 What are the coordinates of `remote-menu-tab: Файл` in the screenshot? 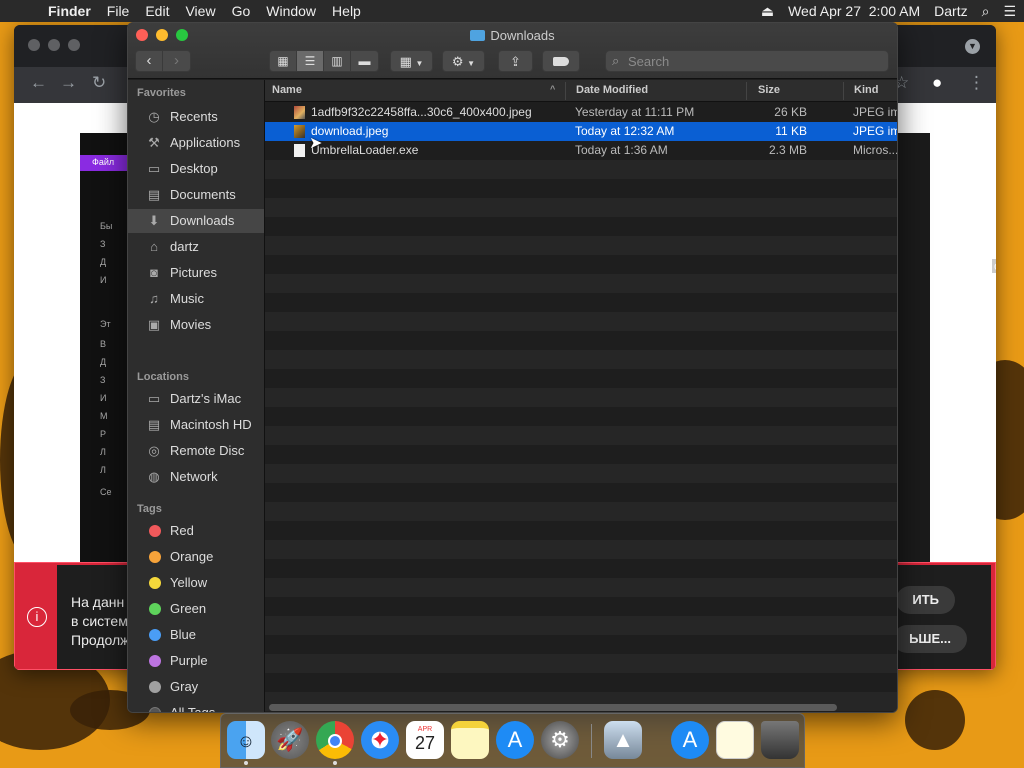 It's located at (107, 163).